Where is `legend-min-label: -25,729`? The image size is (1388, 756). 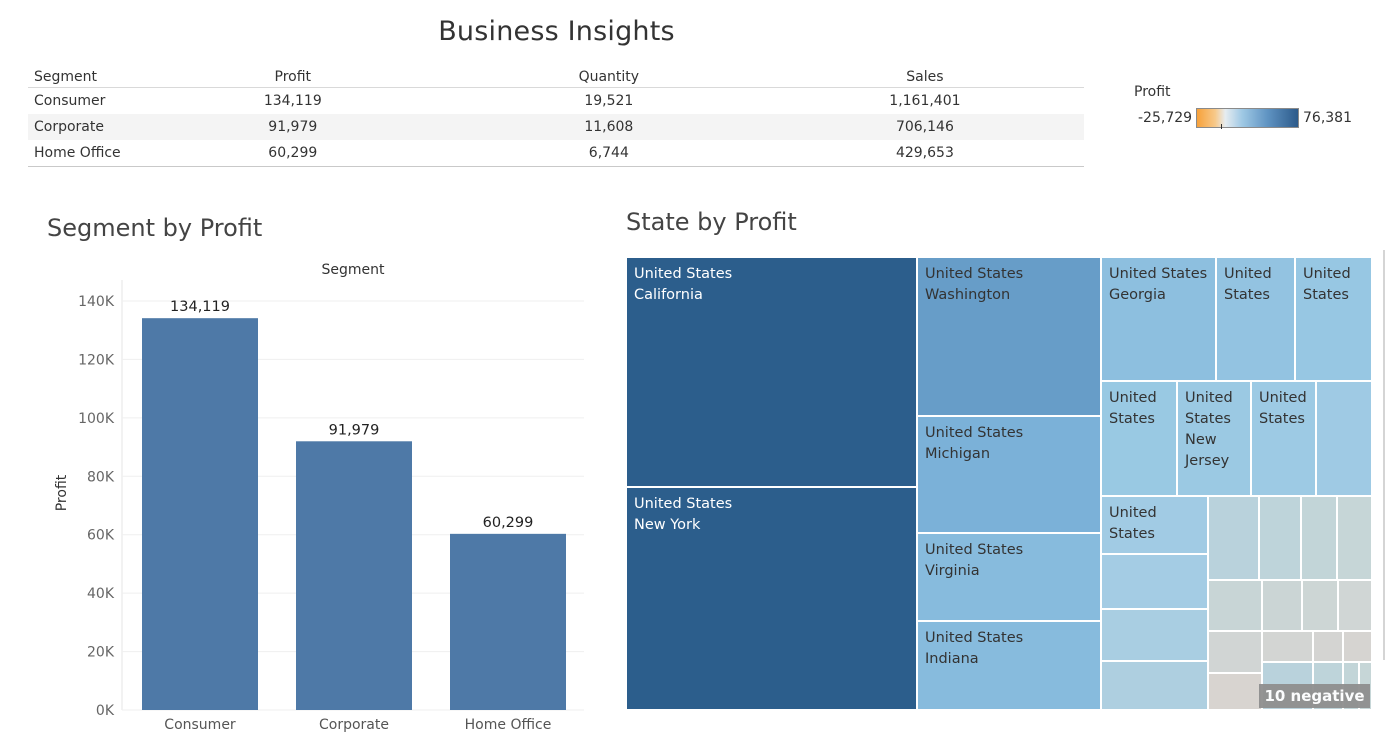 legend-min-label: -25,729 is located at coordinates (1165, 118).